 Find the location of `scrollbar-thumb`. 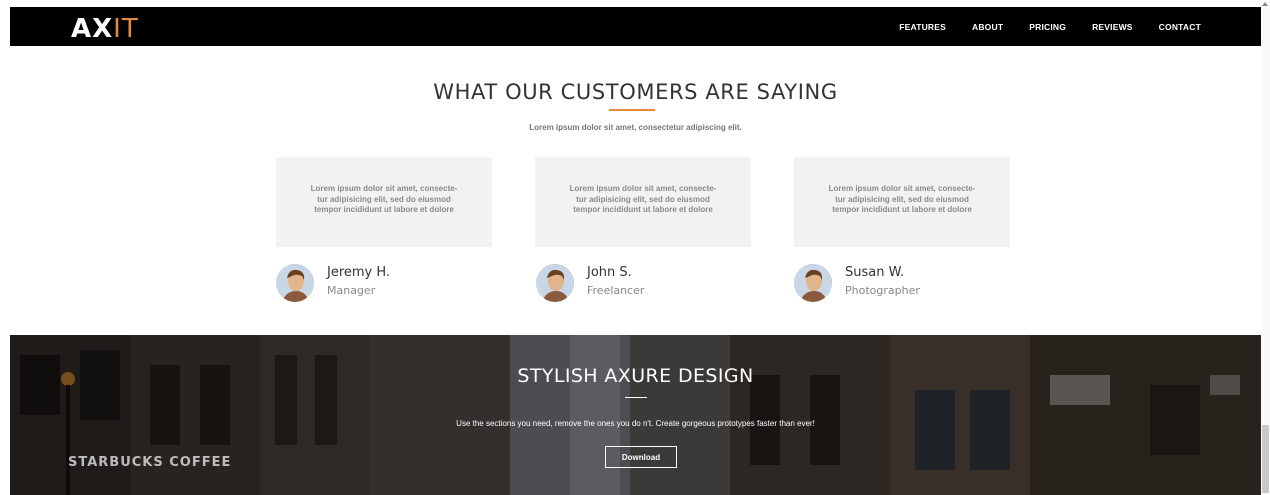

scrollbar-thumb is located at coordinates (1265, 459).